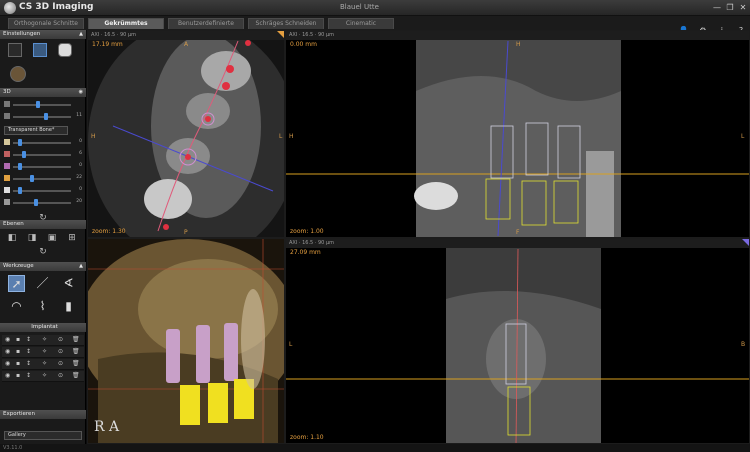 Image resolution: width=750 pixels, height=452 pixels. I want to click on planes-reset-icon: ↻, so click(43, 252).